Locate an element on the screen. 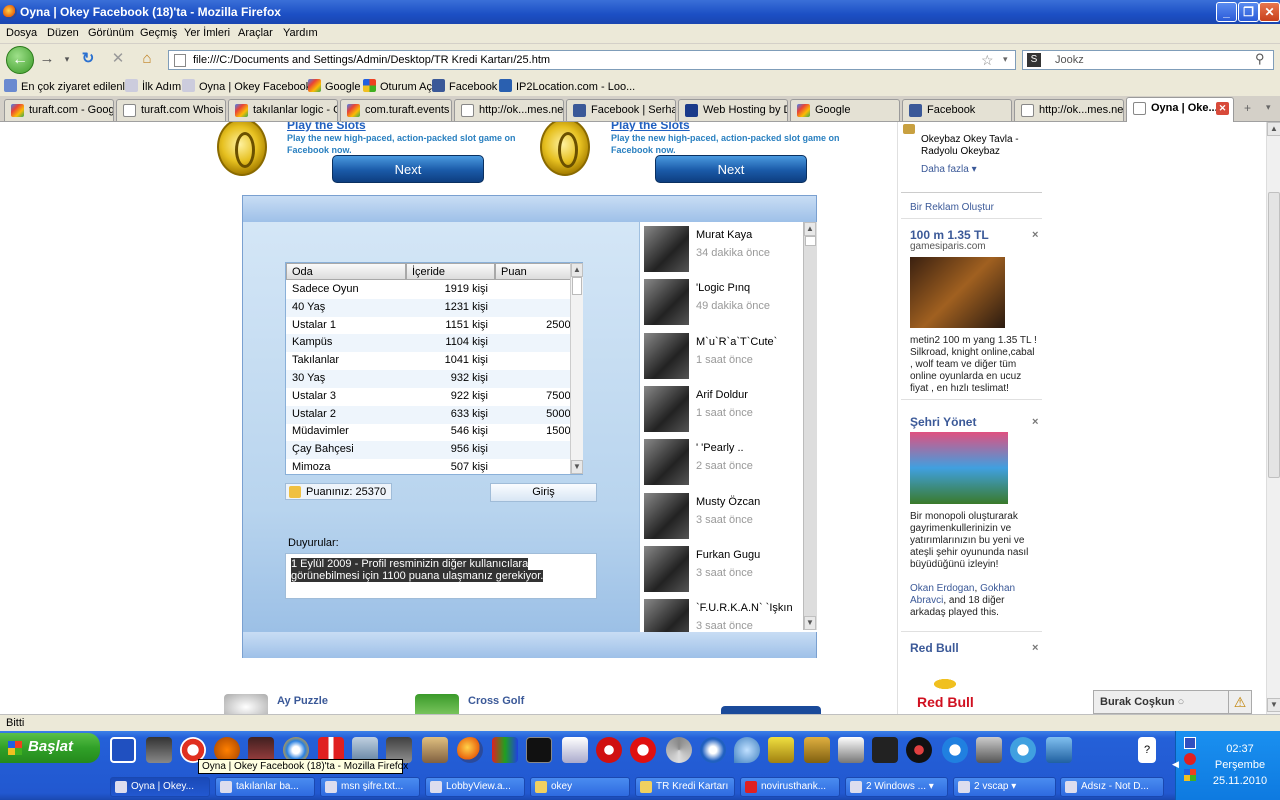 This screenshot has height=800, width=1280. quicklaunch-globe-icon is located at coordinates (713, 750).